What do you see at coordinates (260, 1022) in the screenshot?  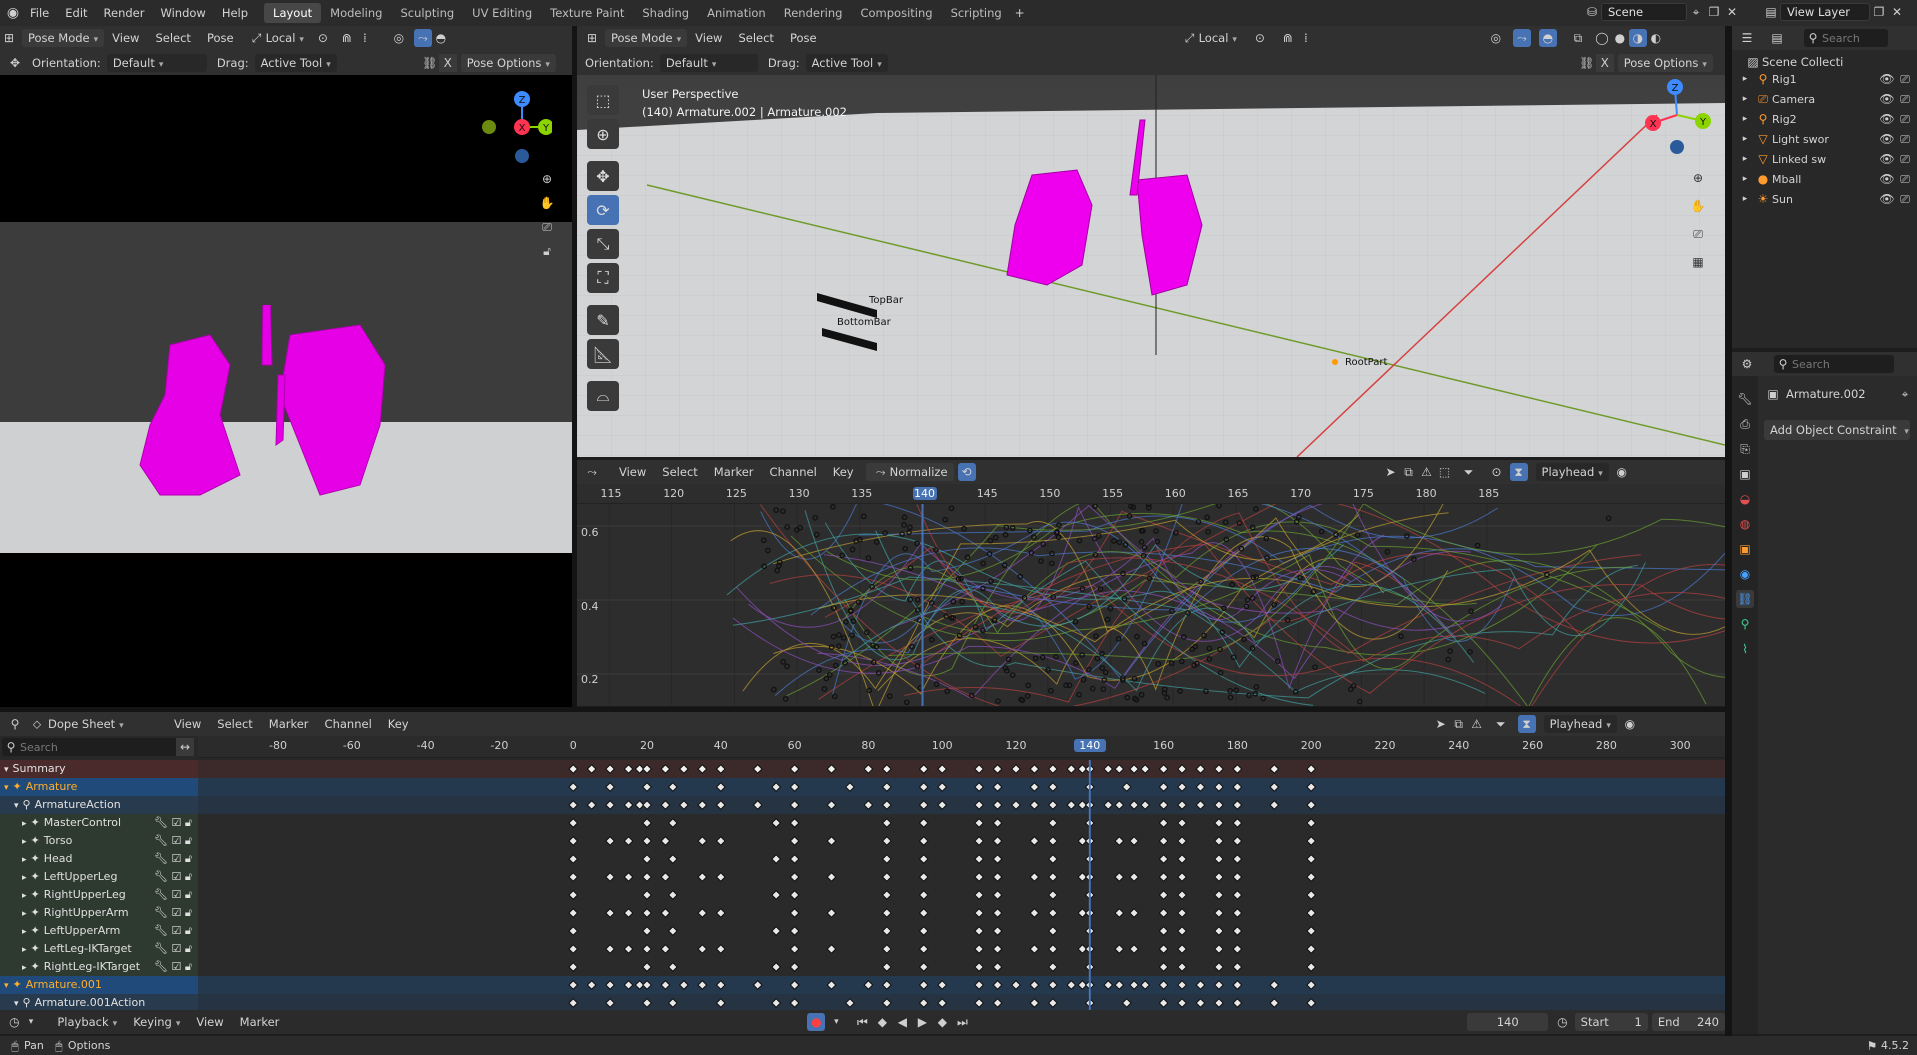 I see `timeline-menu-marker: Marker` at bounding box center [260, 1022].